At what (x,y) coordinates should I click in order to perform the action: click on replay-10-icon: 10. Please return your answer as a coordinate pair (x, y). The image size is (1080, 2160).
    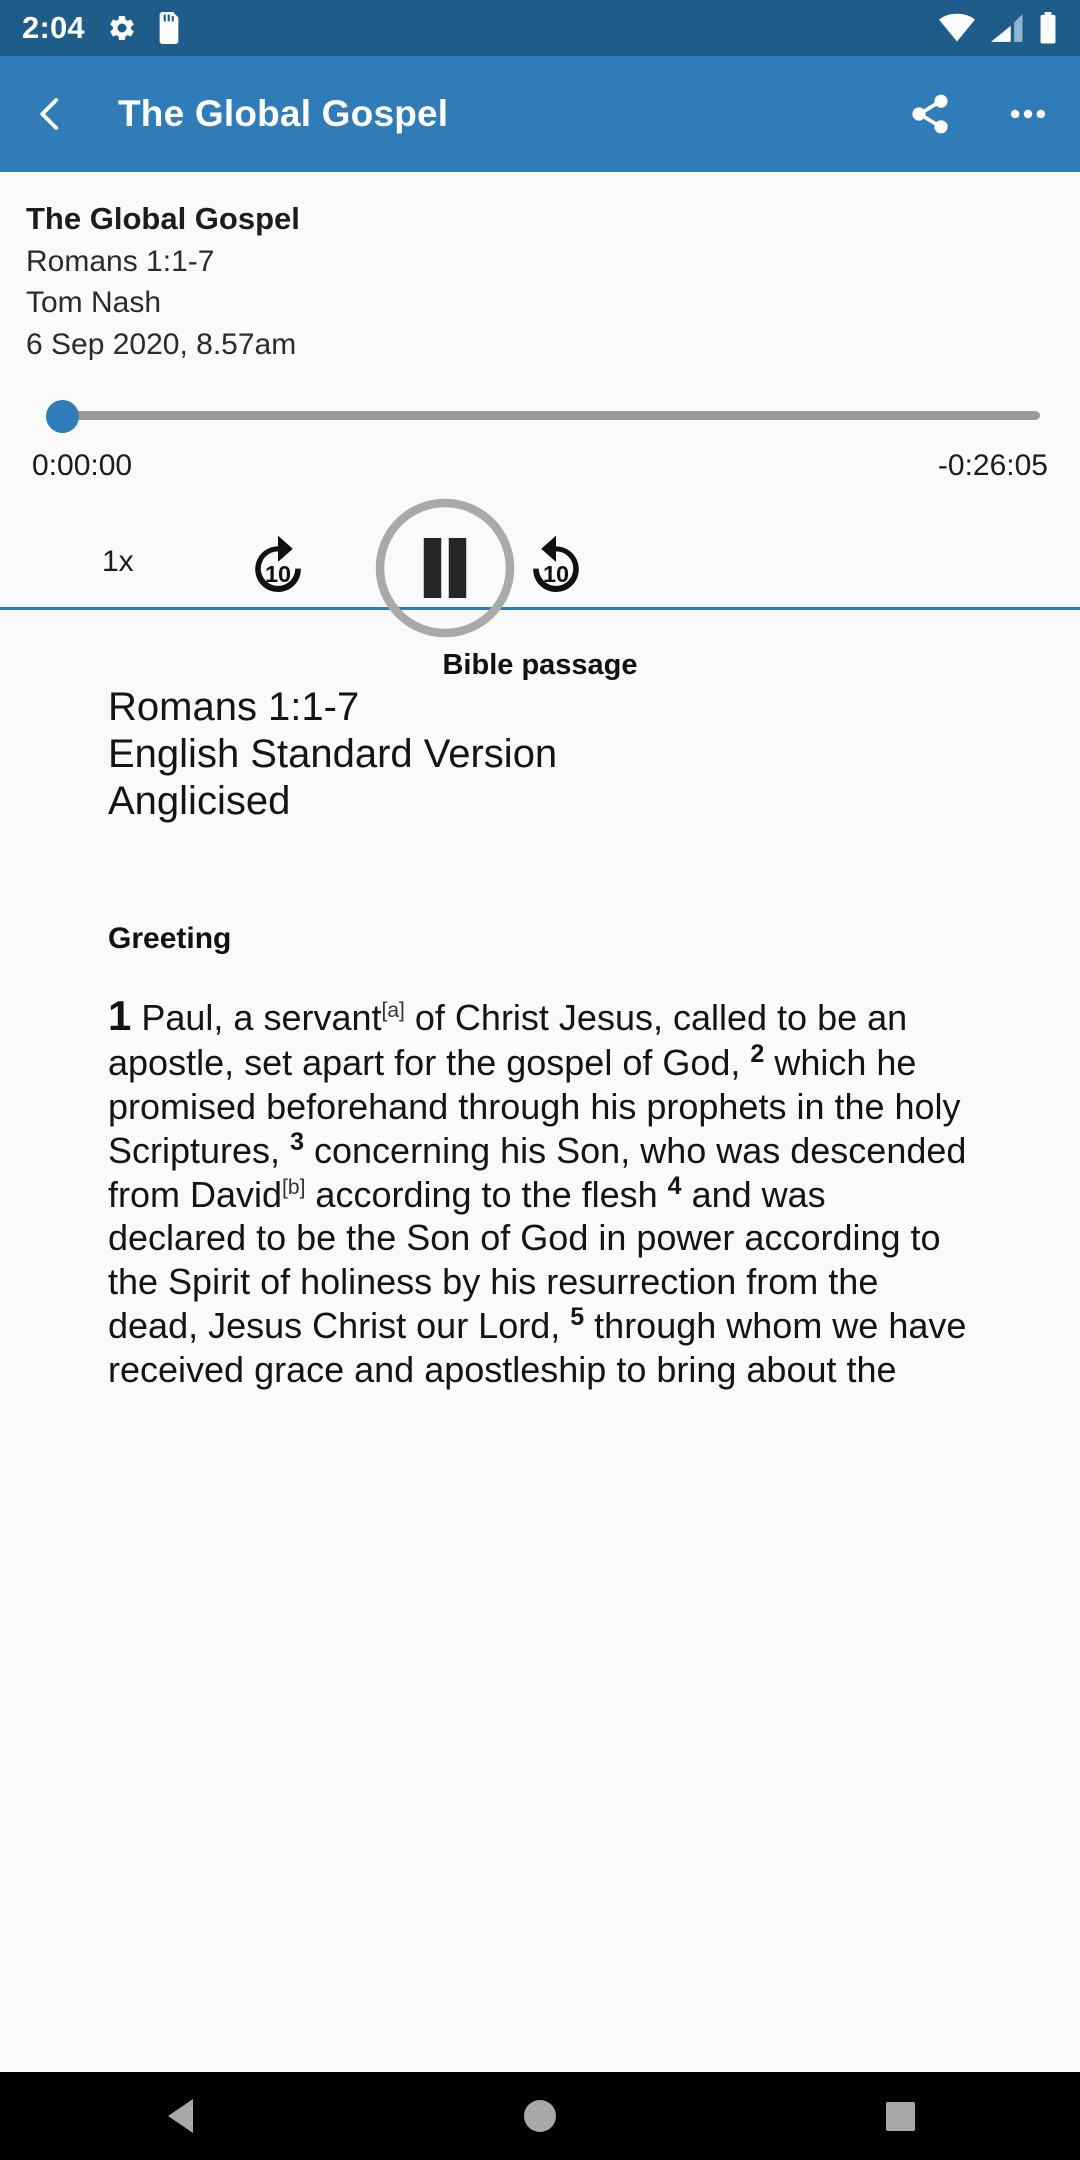
    Looking at the image, I should click on (278, 563).